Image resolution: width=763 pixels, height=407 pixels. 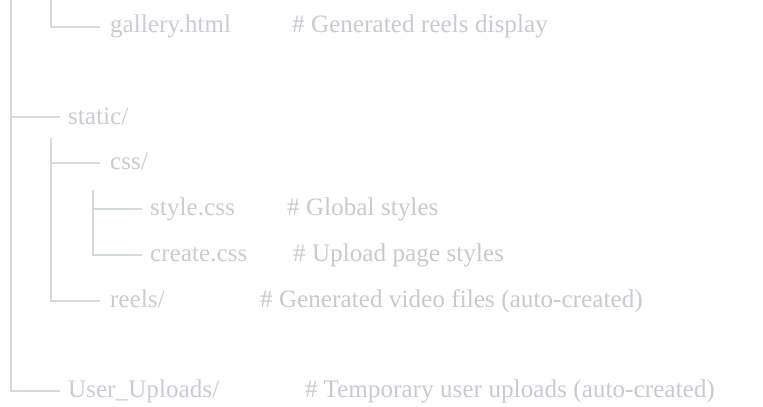 What do you see at coordinates (510, 389) in the screenshot?
I see `comment-user-uploads: # Temporary user uploads (auto-created)` at bounding box center [510, 389].